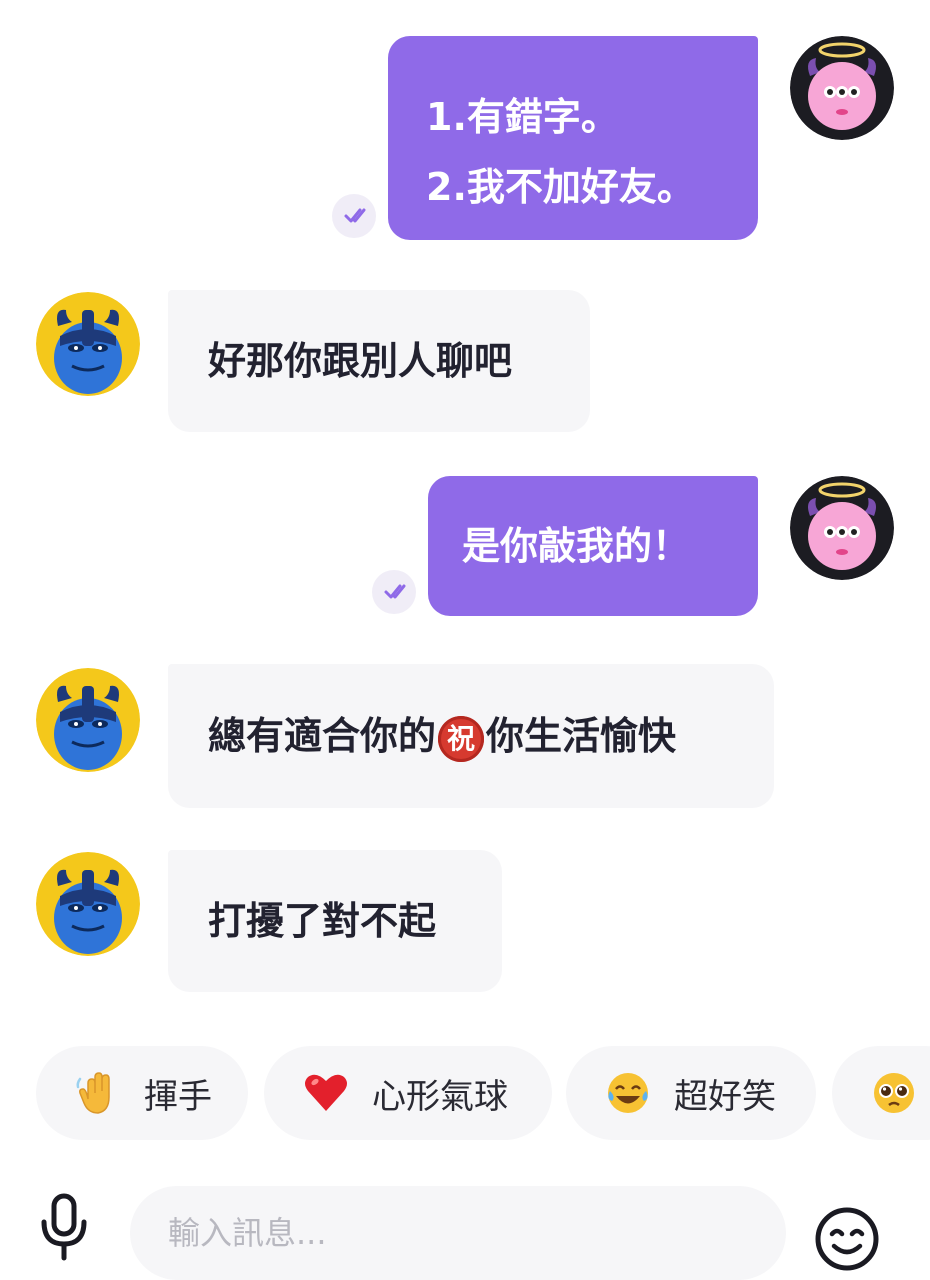  I want to click on message-text: 好那你跟別人聊吧, so click(360, 361).